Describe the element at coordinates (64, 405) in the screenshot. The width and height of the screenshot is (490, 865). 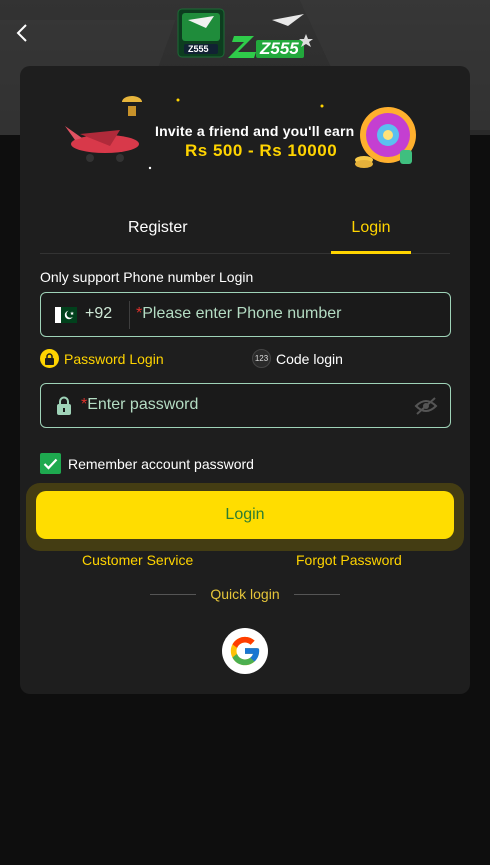
I see `padlock-icon` at that location.